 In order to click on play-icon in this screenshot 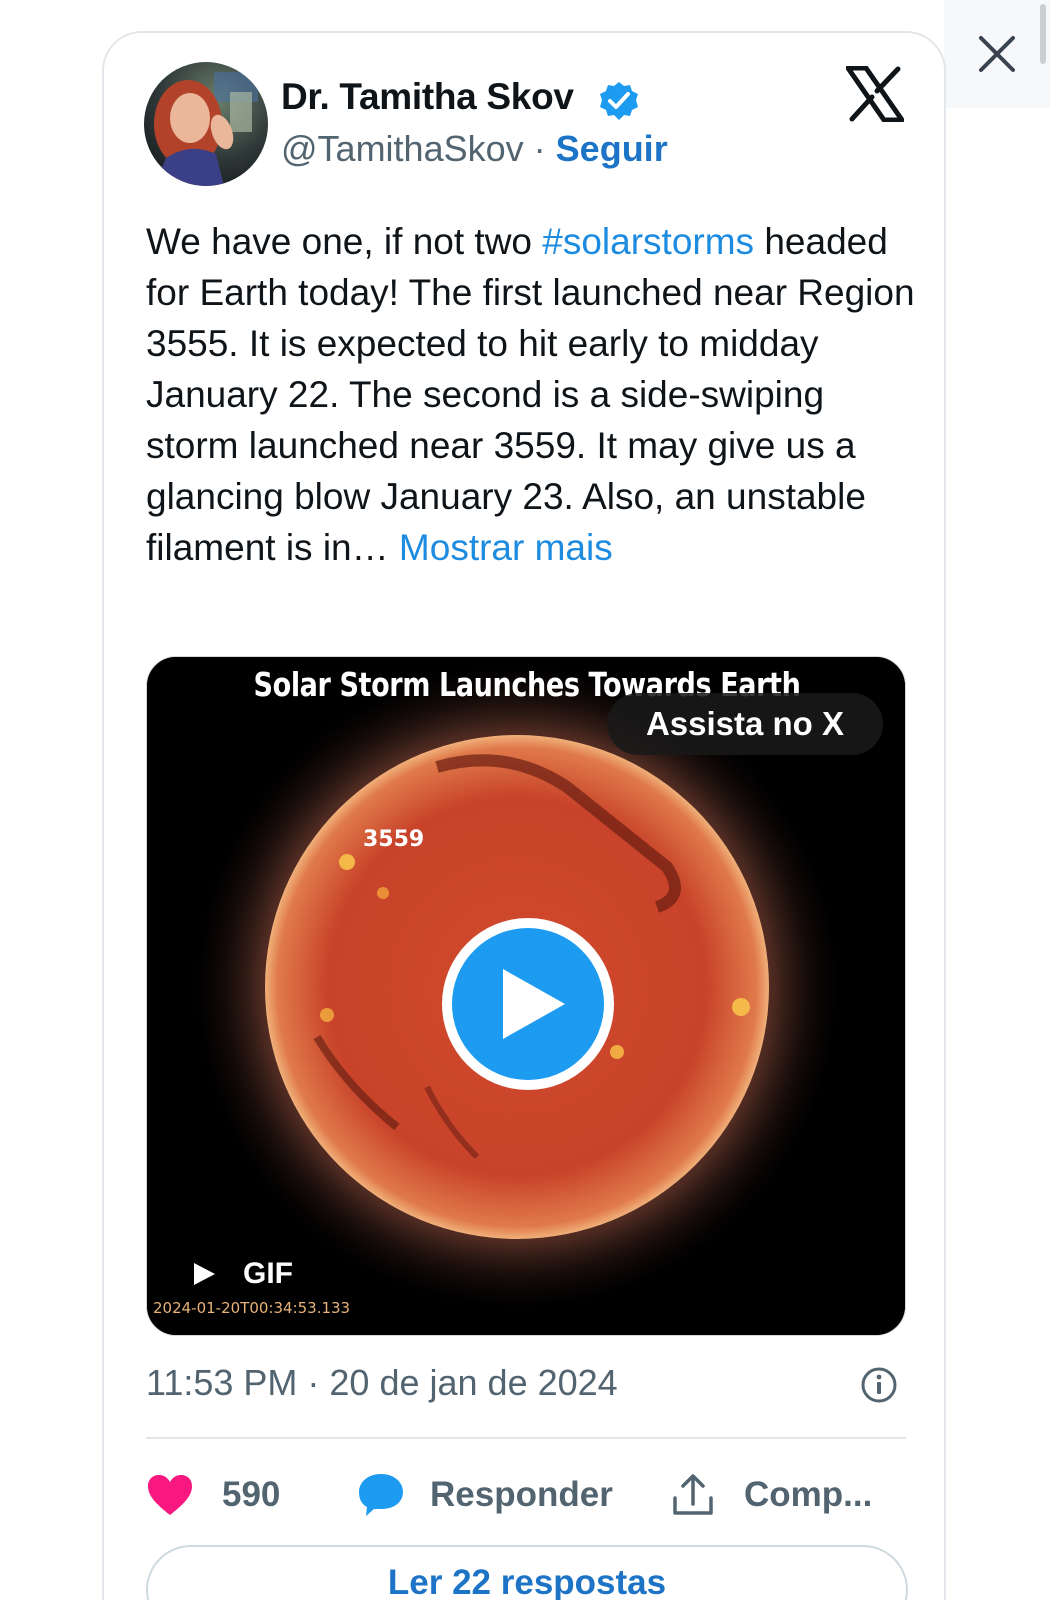, I will do `click(528, 1004)`.